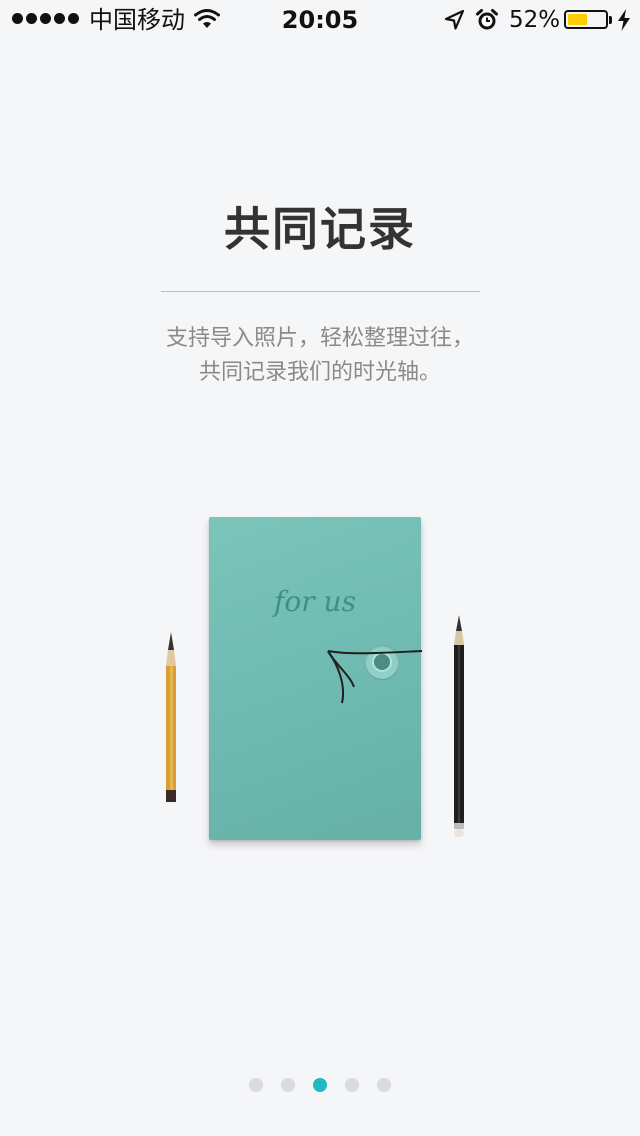 Image resolution: width=640 pixels, height=1136 pixels. I want to click on subtitle: 支持导入照片，轻松整理过往， 共同记录我们的时光轴。, so click(320, 356).